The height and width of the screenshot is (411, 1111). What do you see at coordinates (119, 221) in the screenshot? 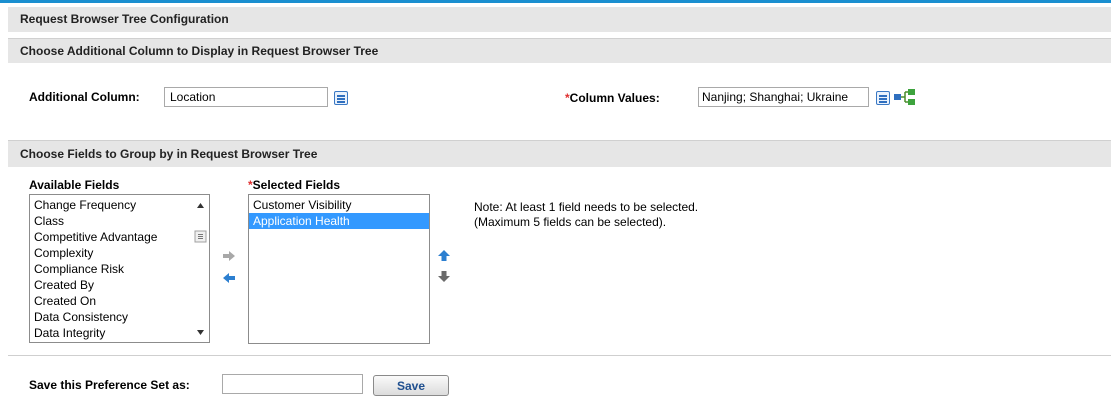
I see `list-item: Class` at bounding box center [119, 221].